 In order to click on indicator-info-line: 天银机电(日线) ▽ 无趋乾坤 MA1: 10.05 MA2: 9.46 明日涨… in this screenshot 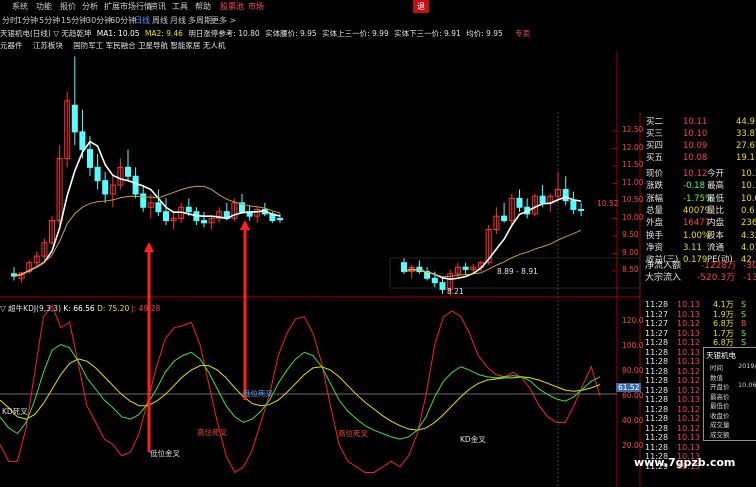, I will do `click(265, 33)`.